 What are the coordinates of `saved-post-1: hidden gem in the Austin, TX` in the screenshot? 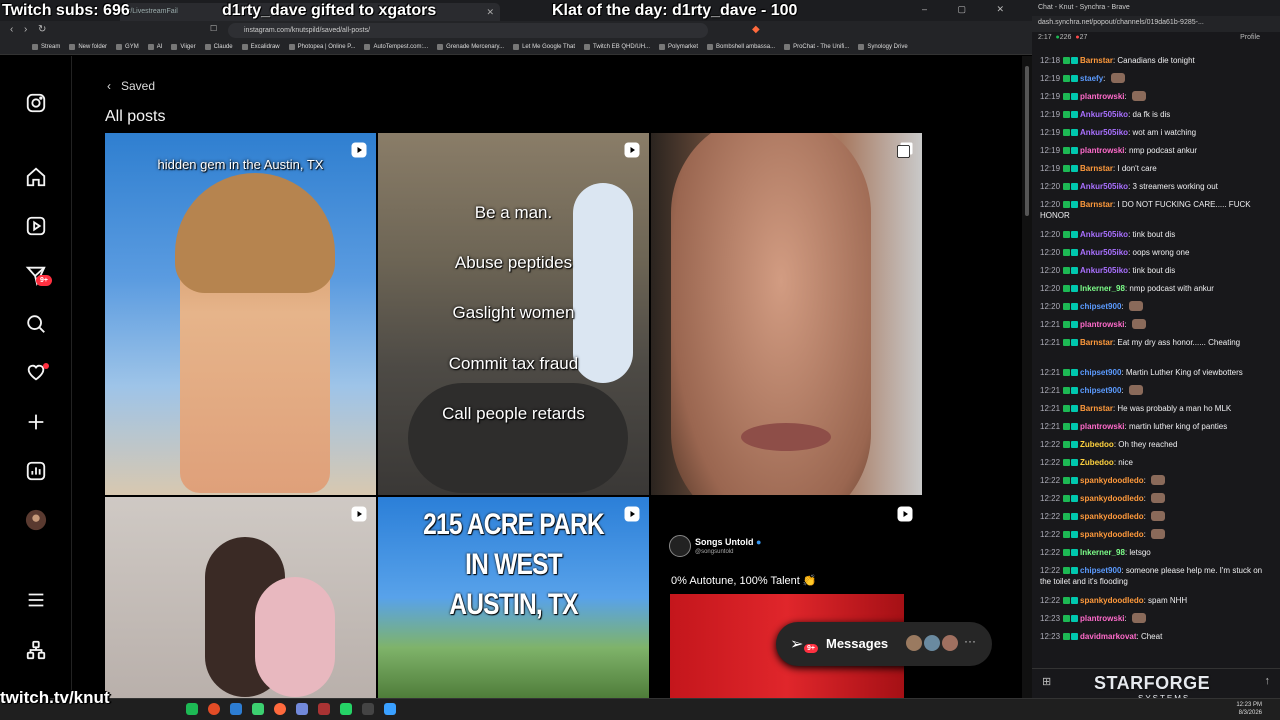 It's located at (240, 314).